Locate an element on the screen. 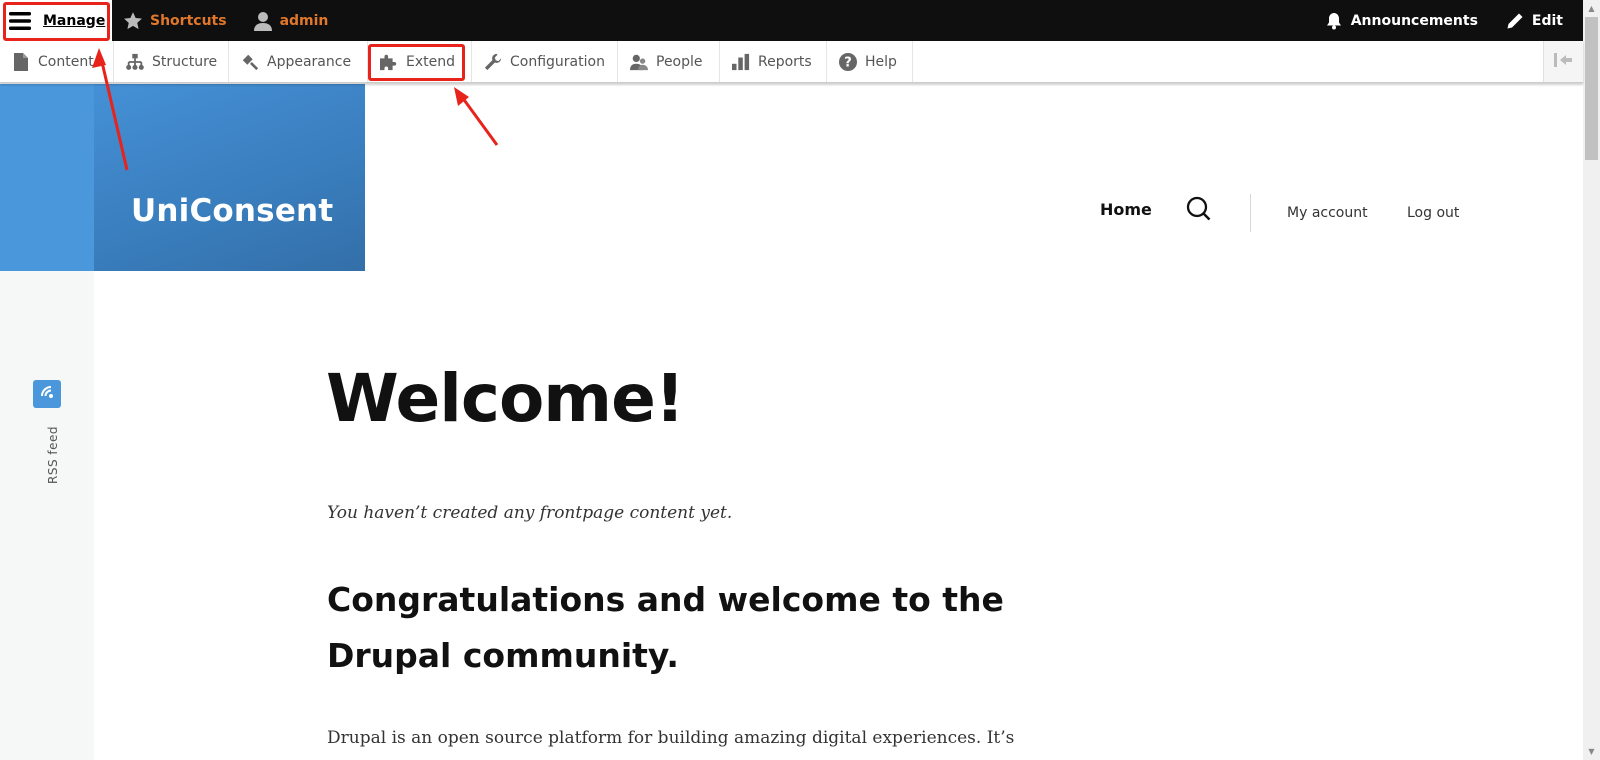 The width and height of the screenshot is (1600, 760). tray-item-extend: Extend is located at coordinates (420, 61).